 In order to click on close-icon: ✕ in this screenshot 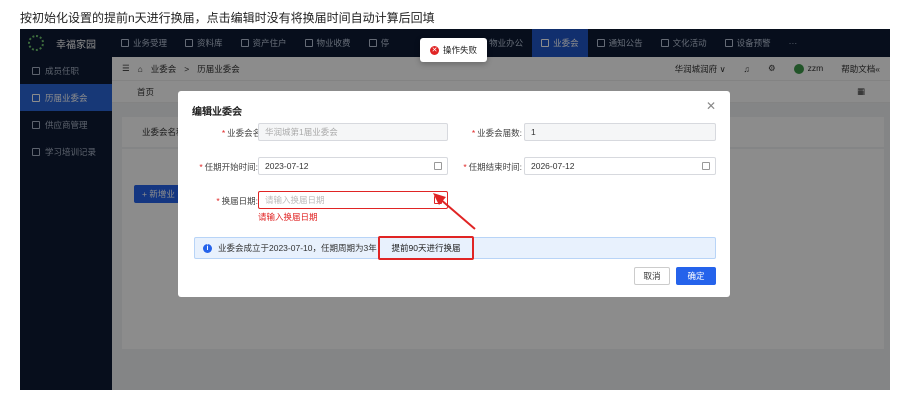, I will do `click(711, 106)`.